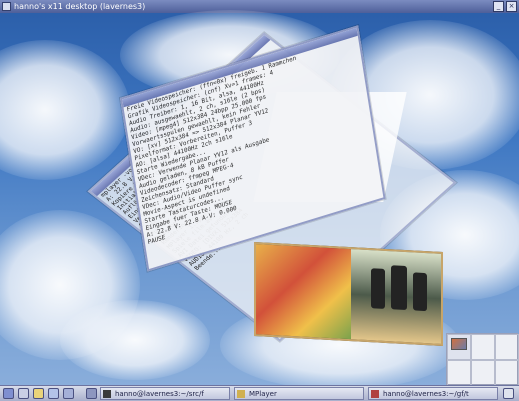  What do you see at coordinates (426, 394) in the screenshot?
I see `task-label: hanno@lavernes3:~/gf/t` at bounding box center [426, 394].